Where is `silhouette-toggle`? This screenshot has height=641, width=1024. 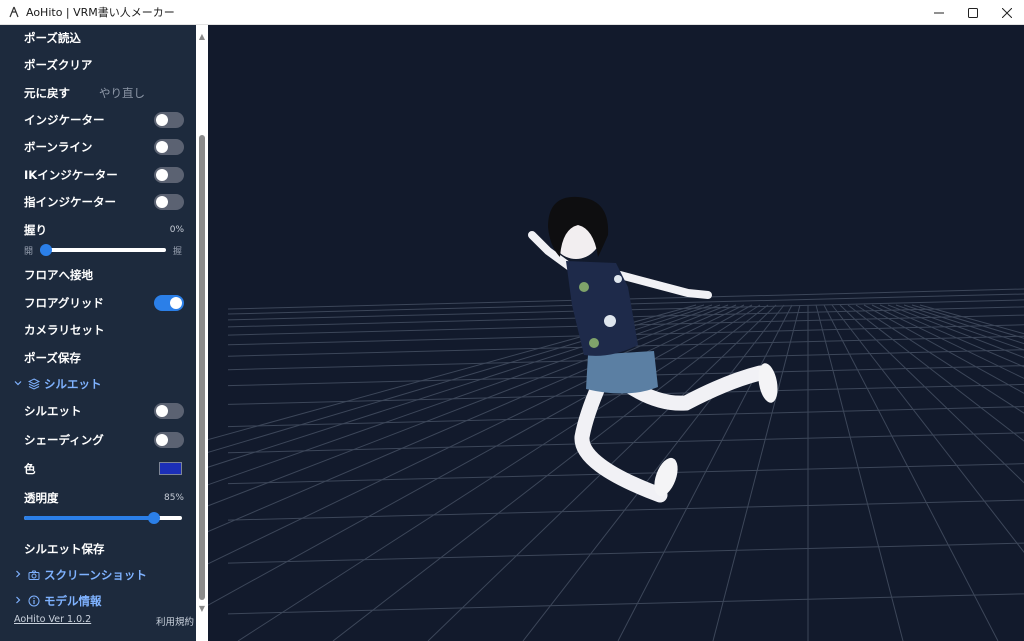 silhouette-toggle is located at coordinates (169, 411).